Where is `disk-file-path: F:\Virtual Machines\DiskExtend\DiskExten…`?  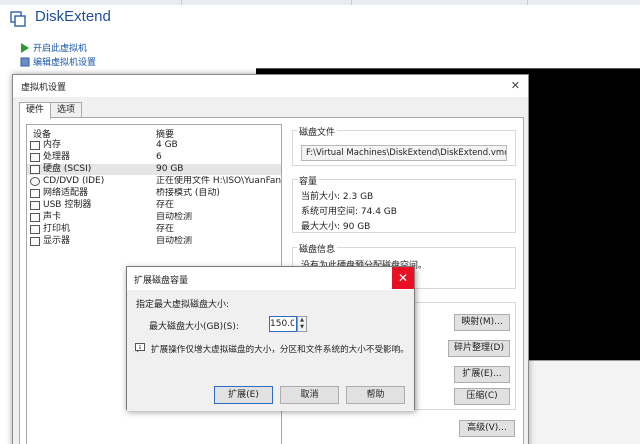 disk-file-path: F:\Virtual Machines\DiskExtend\DiskExten… is located at coordinates (404, 153).